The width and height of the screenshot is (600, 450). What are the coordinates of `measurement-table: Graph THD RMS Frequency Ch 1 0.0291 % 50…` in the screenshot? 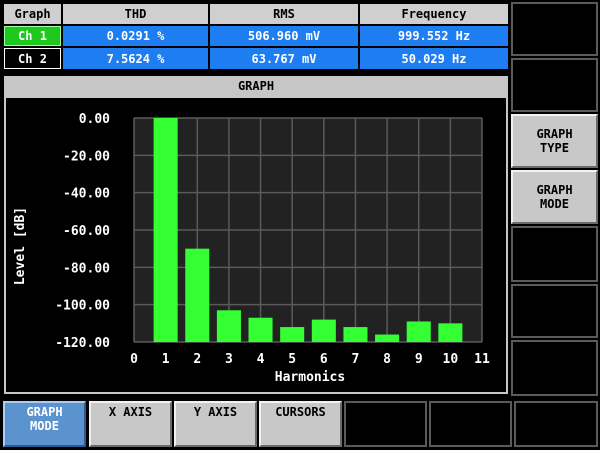 It's located at (256, 37).